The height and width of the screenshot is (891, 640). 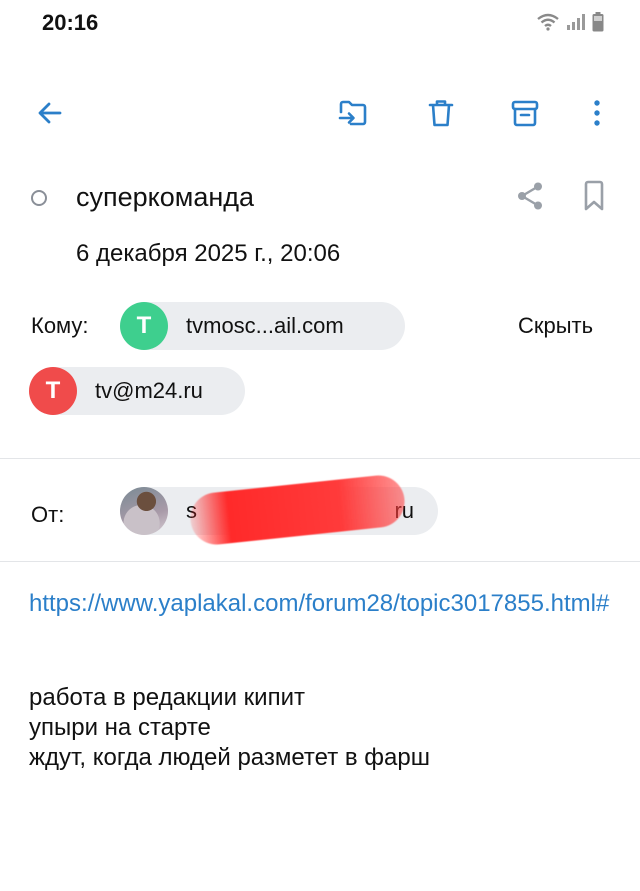 I want to click on arrow-left-icon, so click(x=50, y=113).